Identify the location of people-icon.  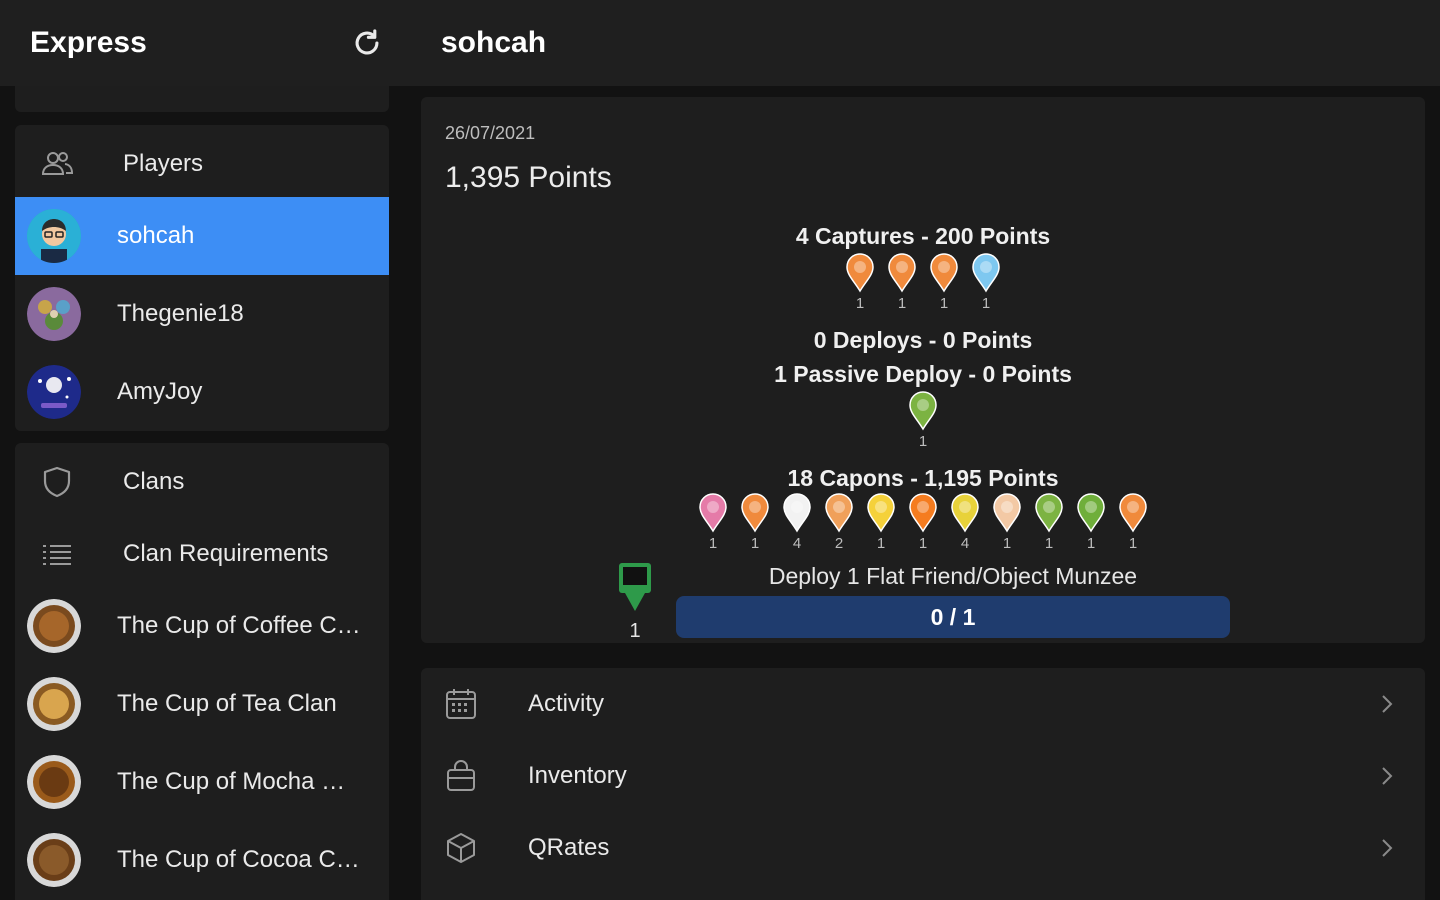
(57, 163).